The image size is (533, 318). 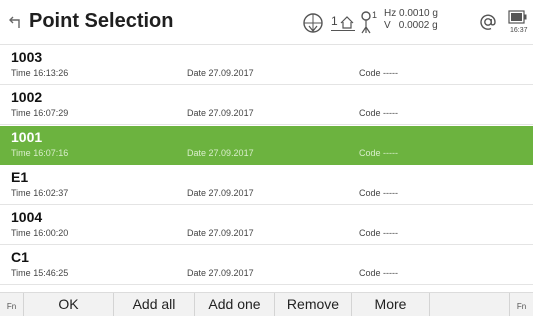 I want to click on point-time-cell: Time 16:07:16, so click(x=39, y=153).